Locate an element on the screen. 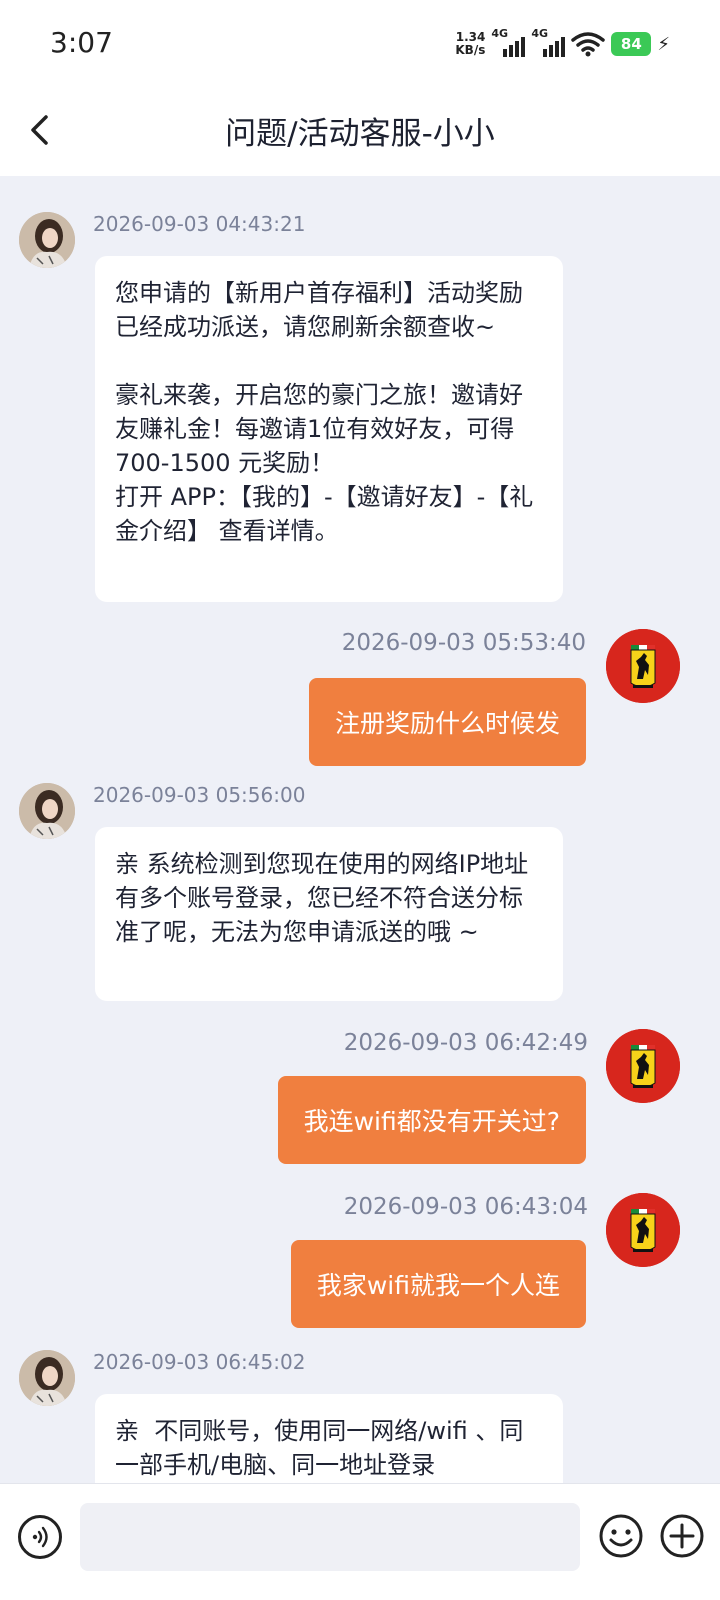  emoji-button is located at coordinates (621, 1536).